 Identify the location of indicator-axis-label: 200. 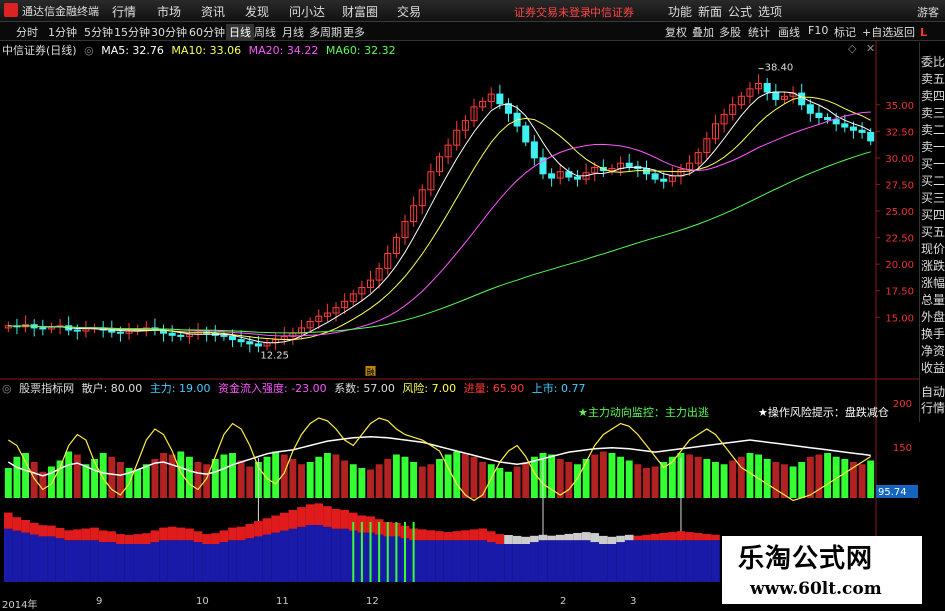
(902, 404).